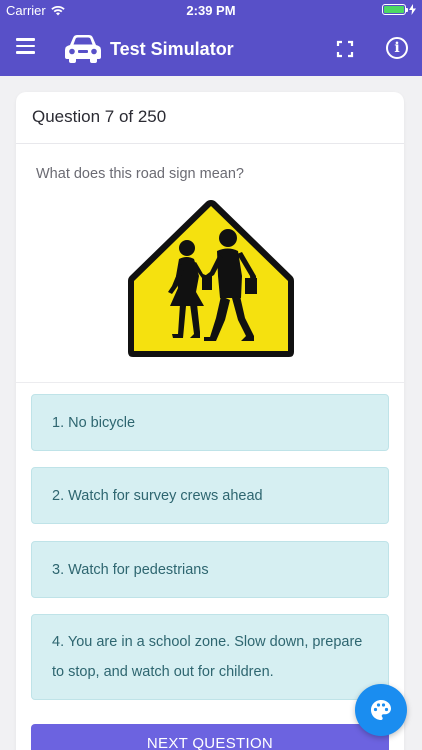 The width and height of the screenshot is (422, 750). Describe the element at coordinates (157, 495) in the screenshot. I see `answer-label: 2. Watch for survey crews ahead` at that location.